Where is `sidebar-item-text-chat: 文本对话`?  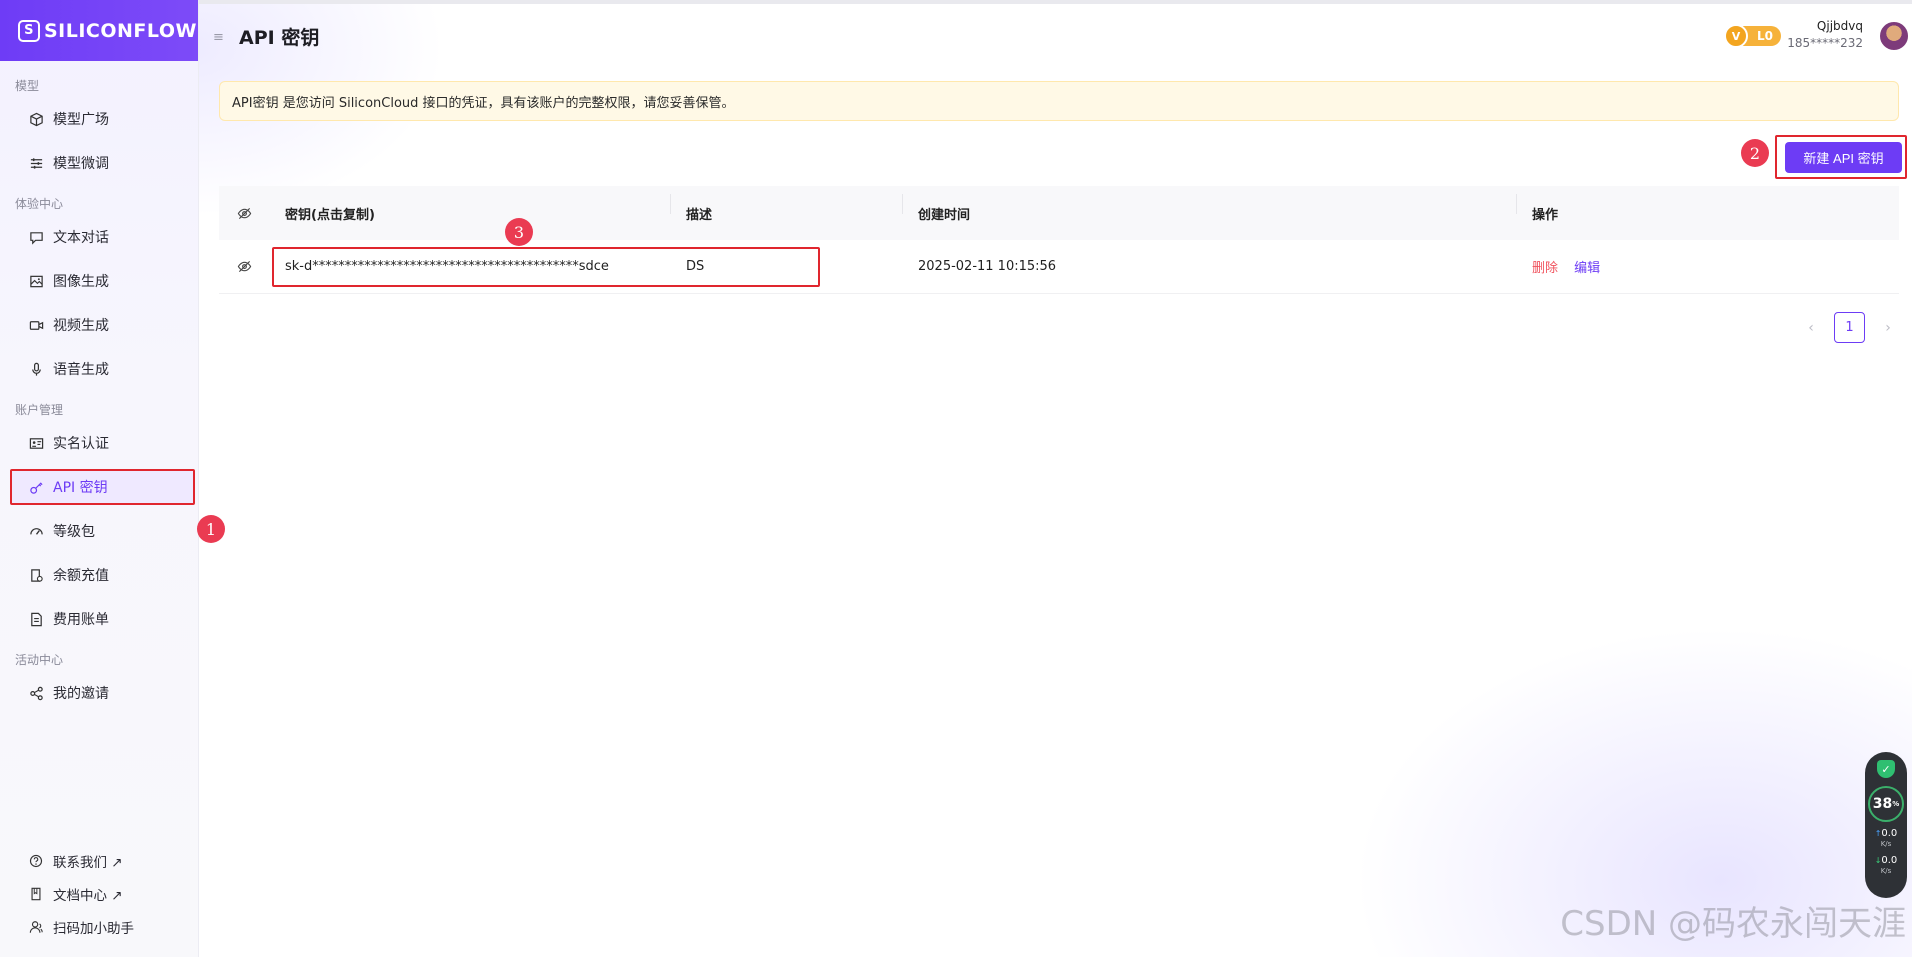
sidebar-item-text-chat: 文本对话 is located at coordinates (99, 237).